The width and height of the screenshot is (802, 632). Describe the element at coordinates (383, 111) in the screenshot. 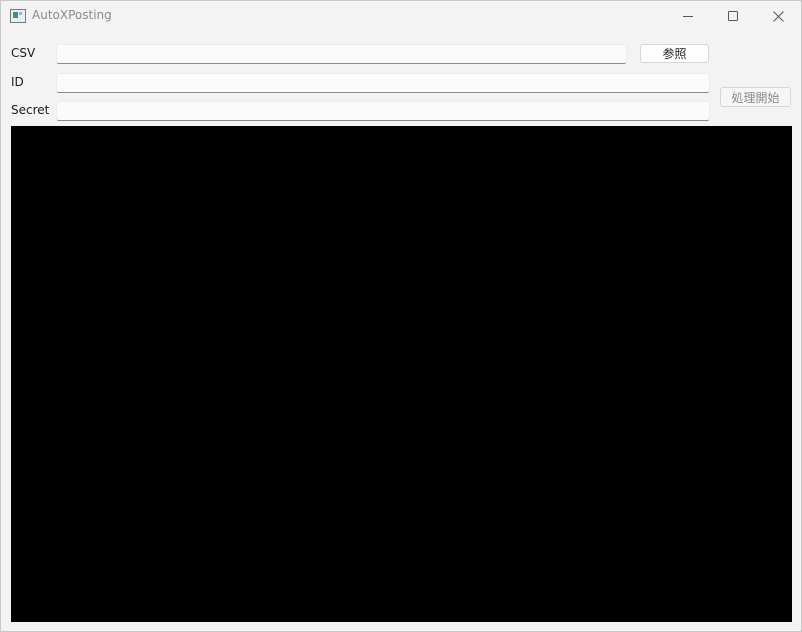

I see `secret-input` at that location.